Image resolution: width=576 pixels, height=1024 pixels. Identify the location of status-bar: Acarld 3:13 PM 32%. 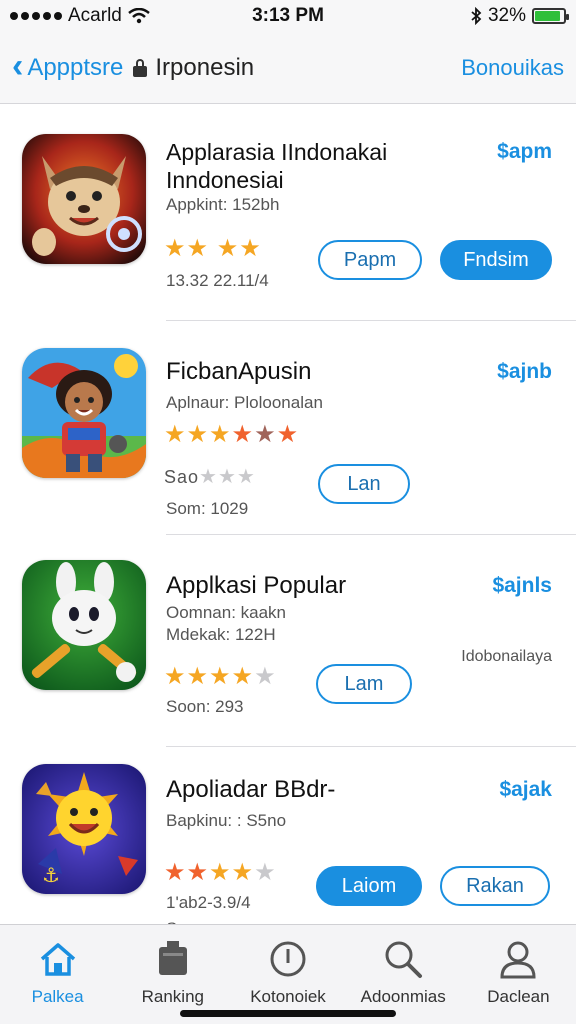
(288, 16).